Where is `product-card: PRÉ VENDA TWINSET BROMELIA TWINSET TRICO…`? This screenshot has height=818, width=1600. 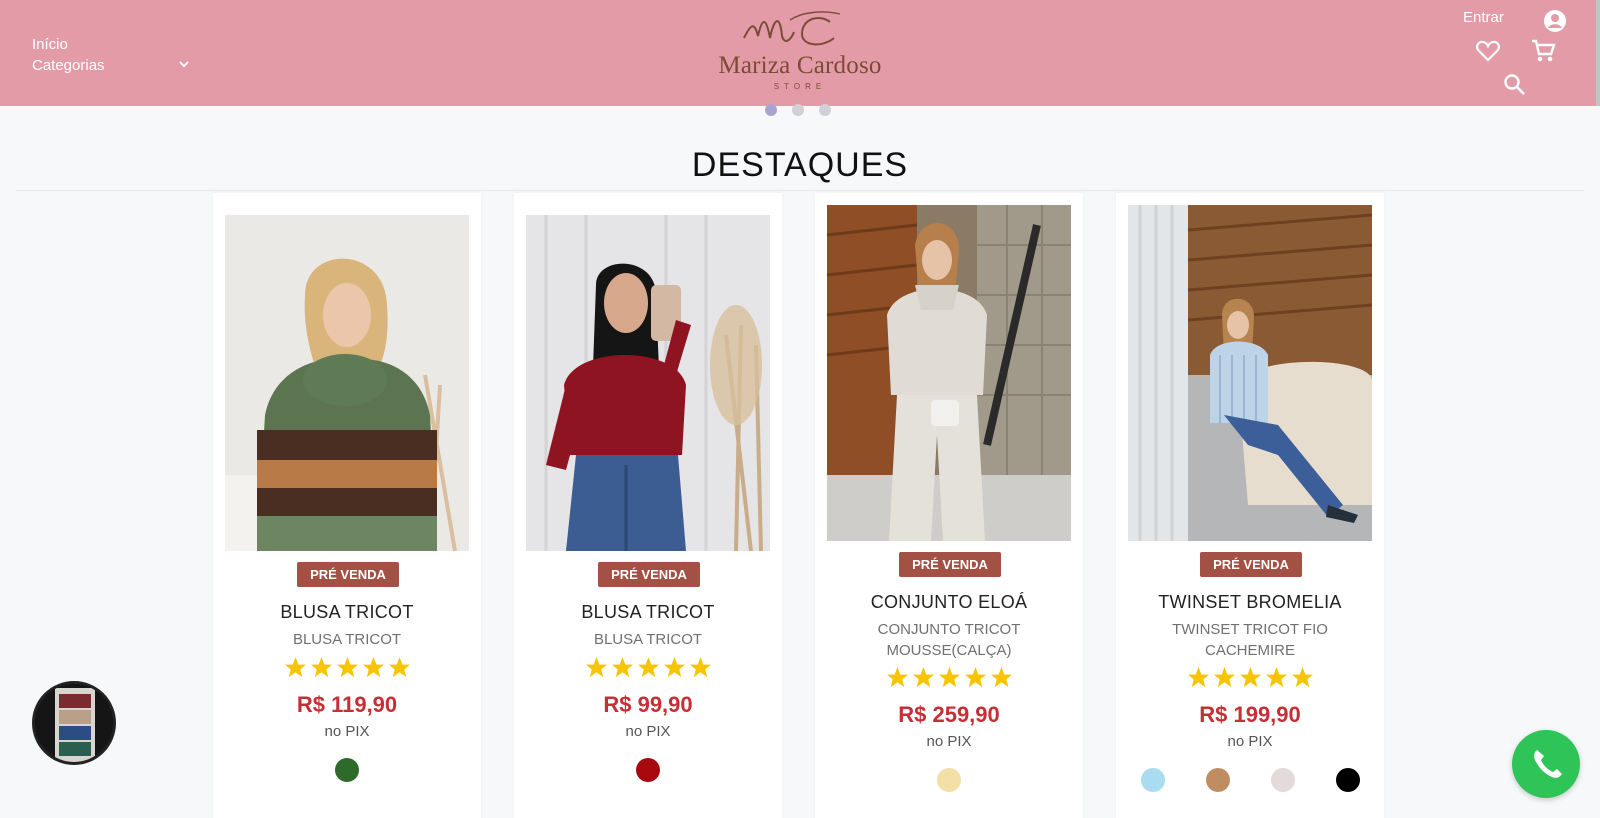 product-card: PRÉ VENDA TWINSET BROMELIA TWINSET TRICO… is located at coordinates (1250, 505).